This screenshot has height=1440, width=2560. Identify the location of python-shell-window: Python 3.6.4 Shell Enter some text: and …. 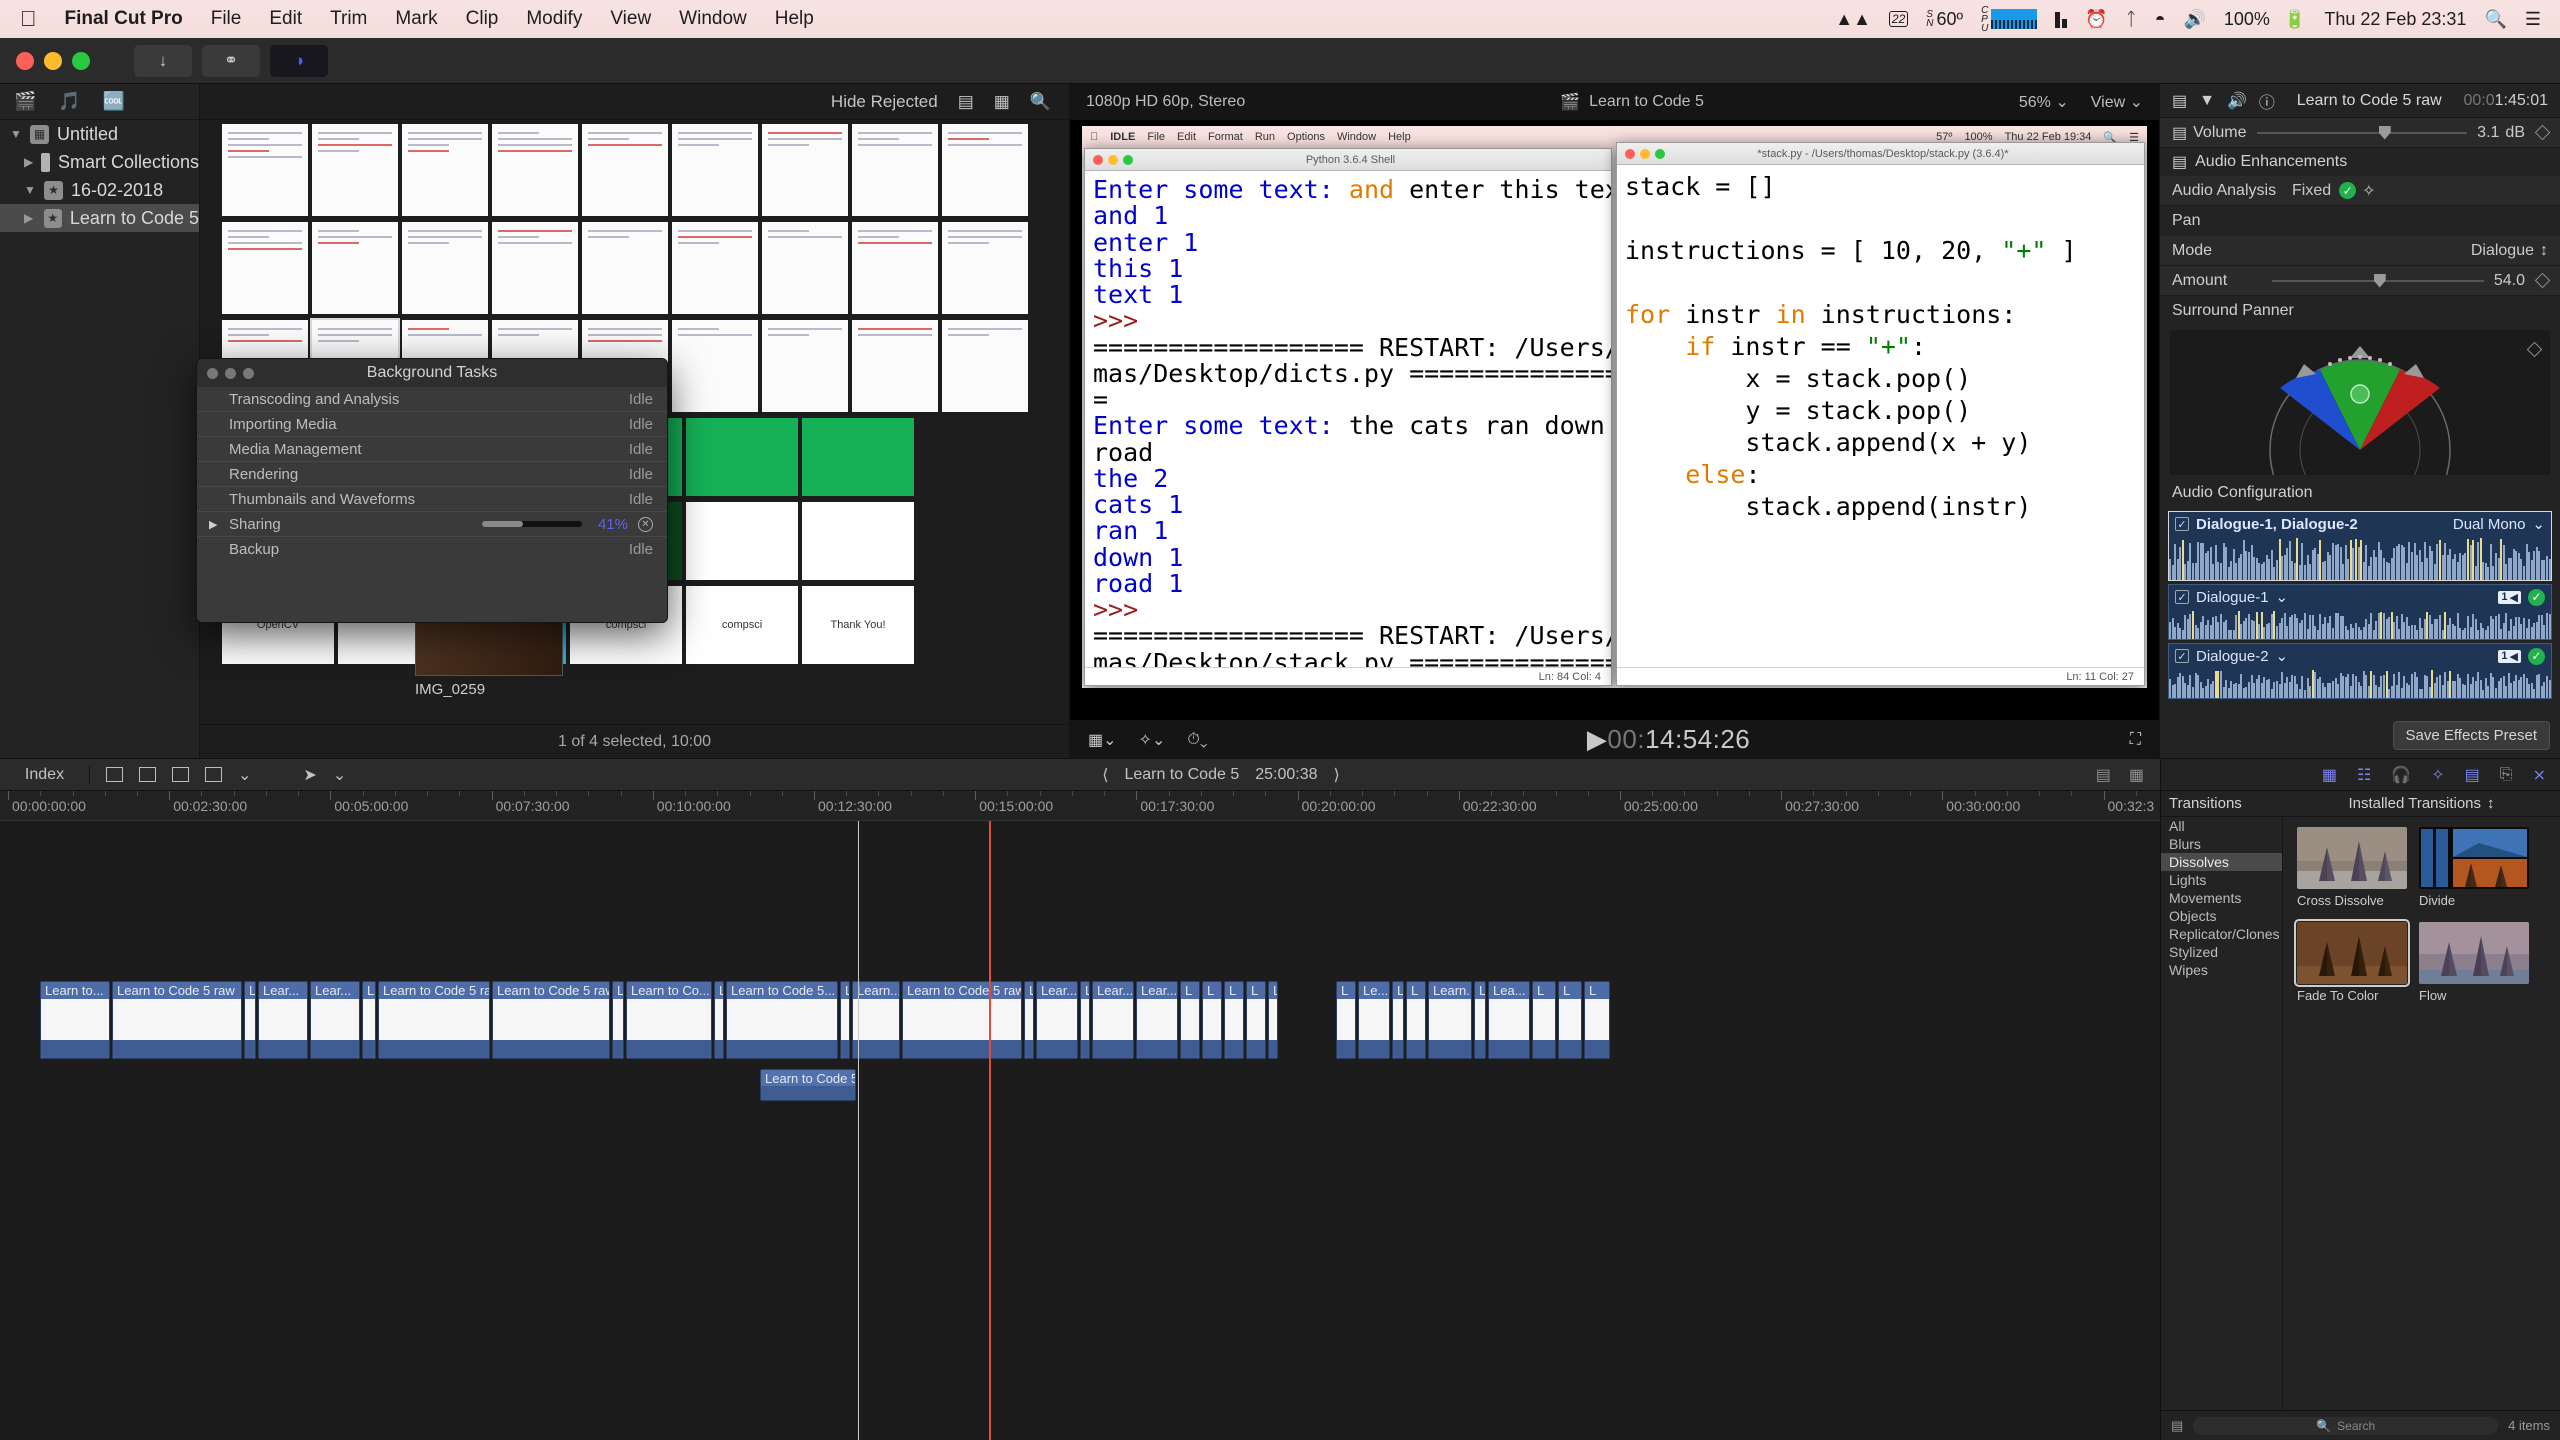
(1348, 417).